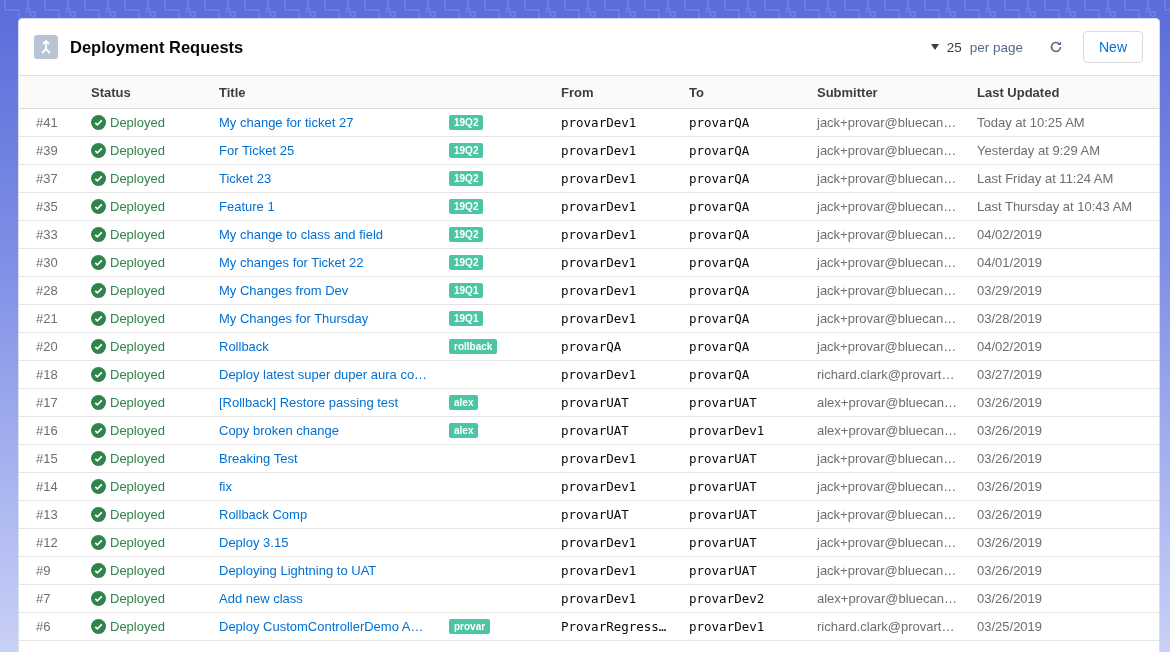  I want to click on page-size-label: per page, so click(996, 47).